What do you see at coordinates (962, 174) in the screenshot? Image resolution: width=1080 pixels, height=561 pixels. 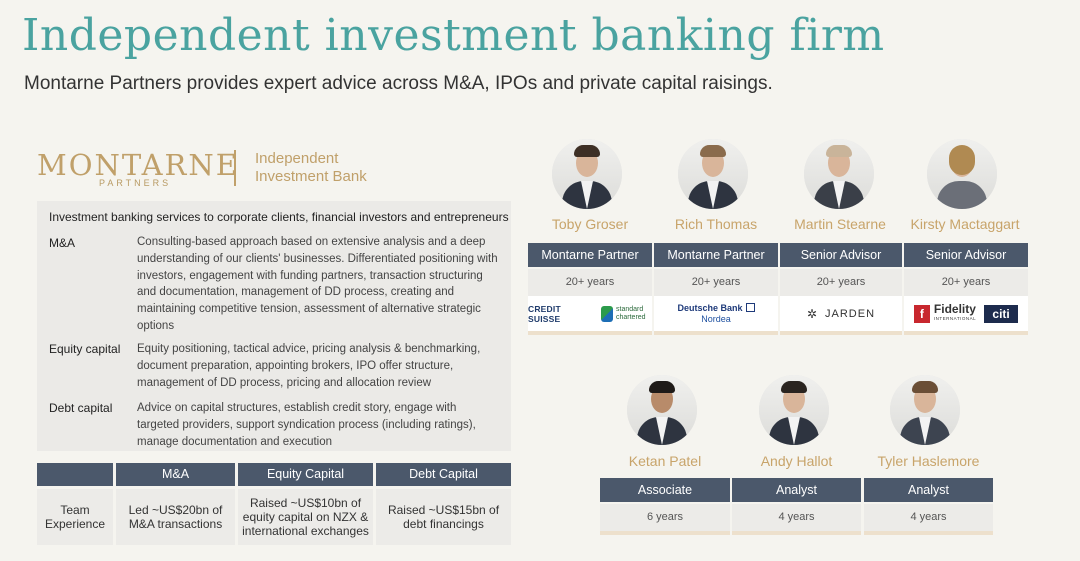 I see `avatar-kirsty-mactaggart` at bounding box center [962, 174].